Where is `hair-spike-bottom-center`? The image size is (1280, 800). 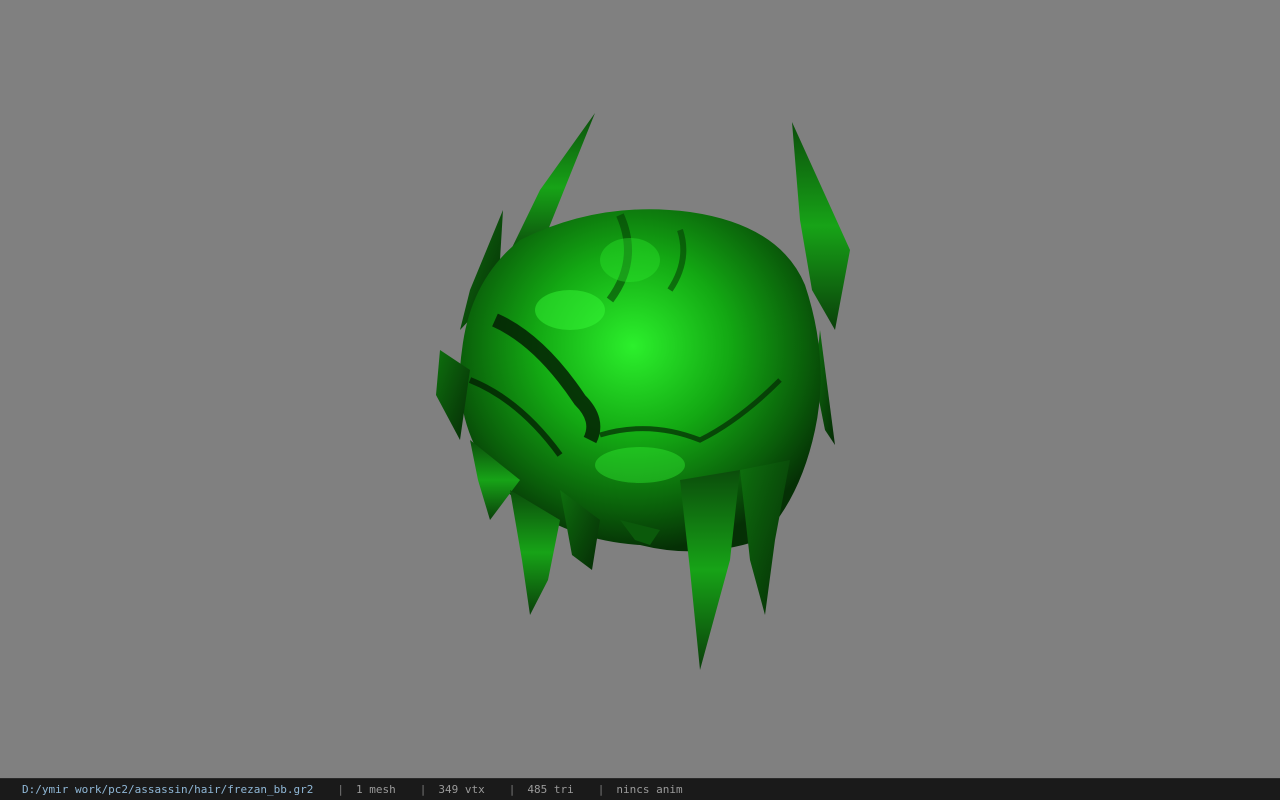
hair-spike-bottom-center is located at coordinates (710, 570).